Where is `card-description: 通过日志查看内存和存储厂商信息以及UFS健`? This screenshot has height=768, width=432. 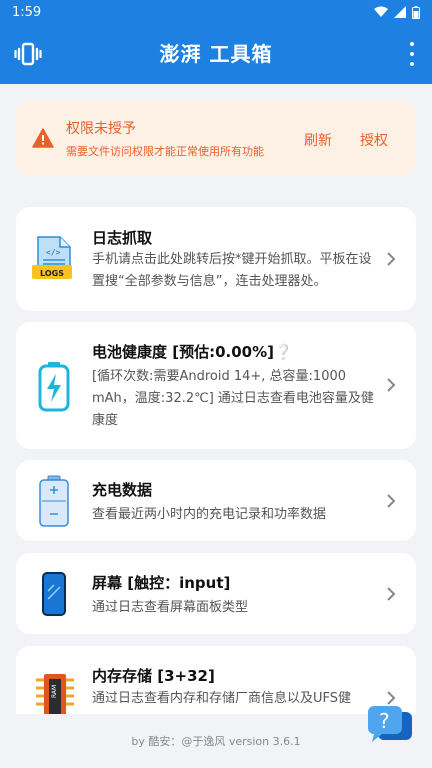
card-description: 通过日志查看内存和存储厂商信息以及UFS健 is located at coordinates (222, 698).